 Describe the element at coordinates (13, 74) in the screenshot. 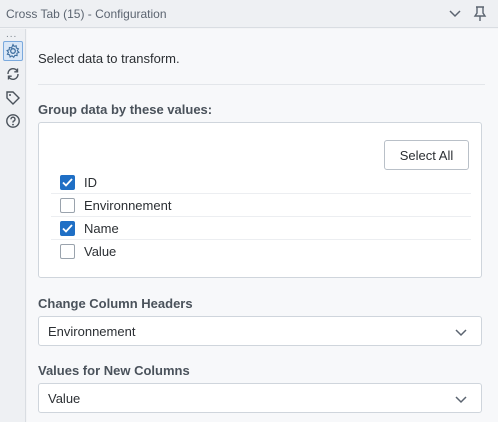

I see `refresh-icon` at that location.